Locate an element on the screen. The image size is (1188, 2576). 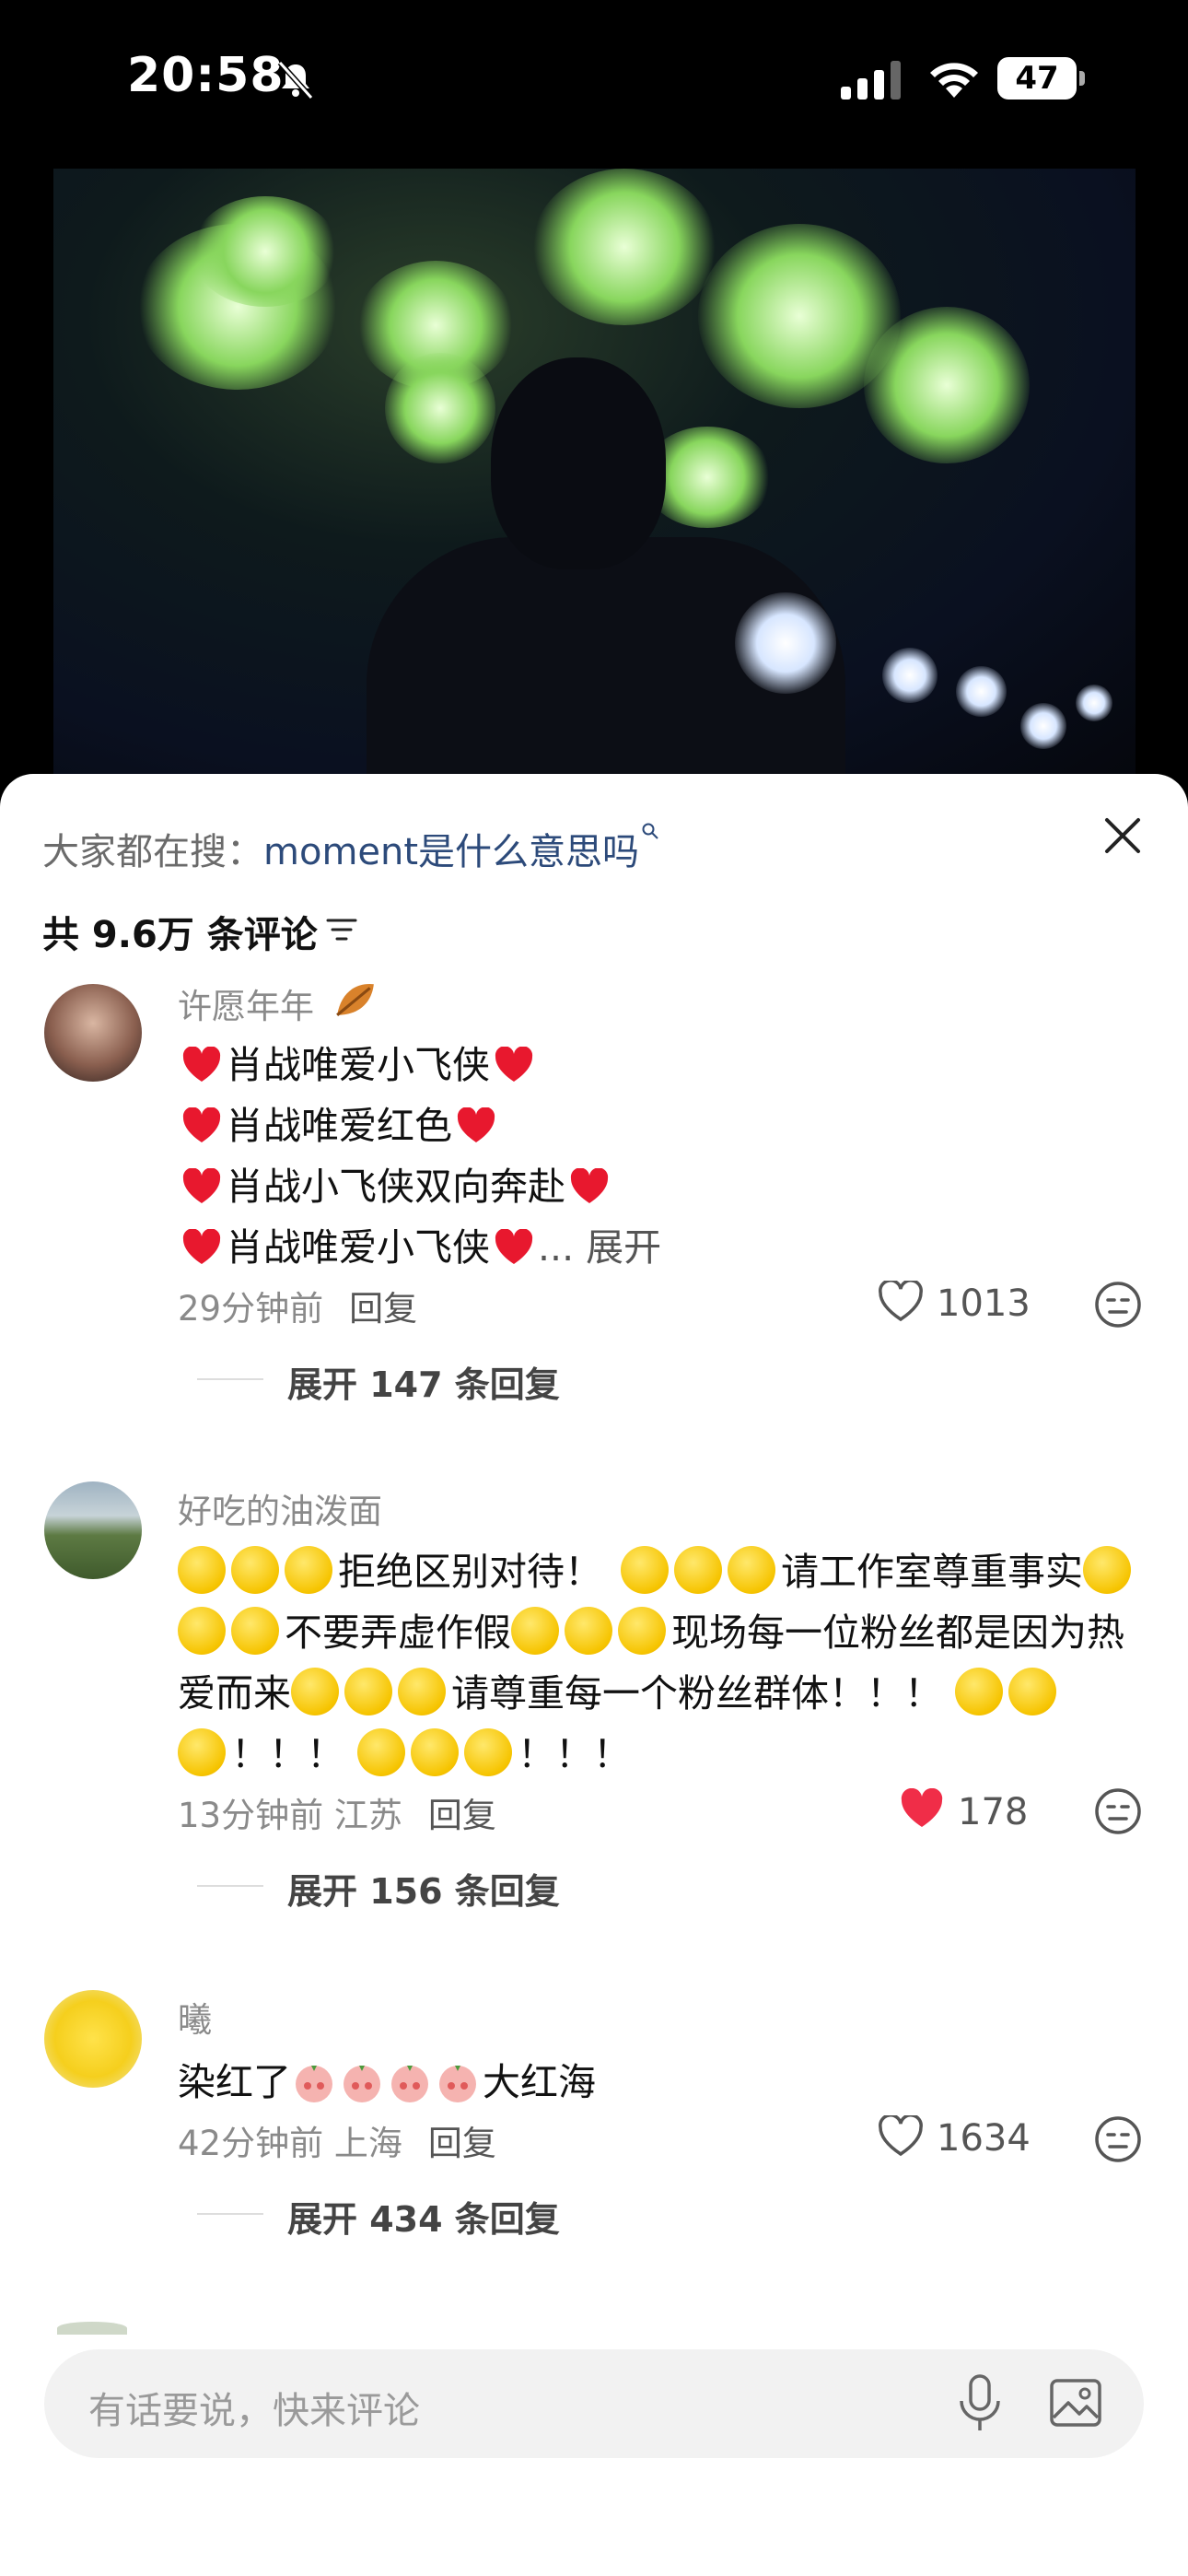
comment-text-line: 肖战唯爱小飞侠... 展开 is located at coordinates (419, 1243).